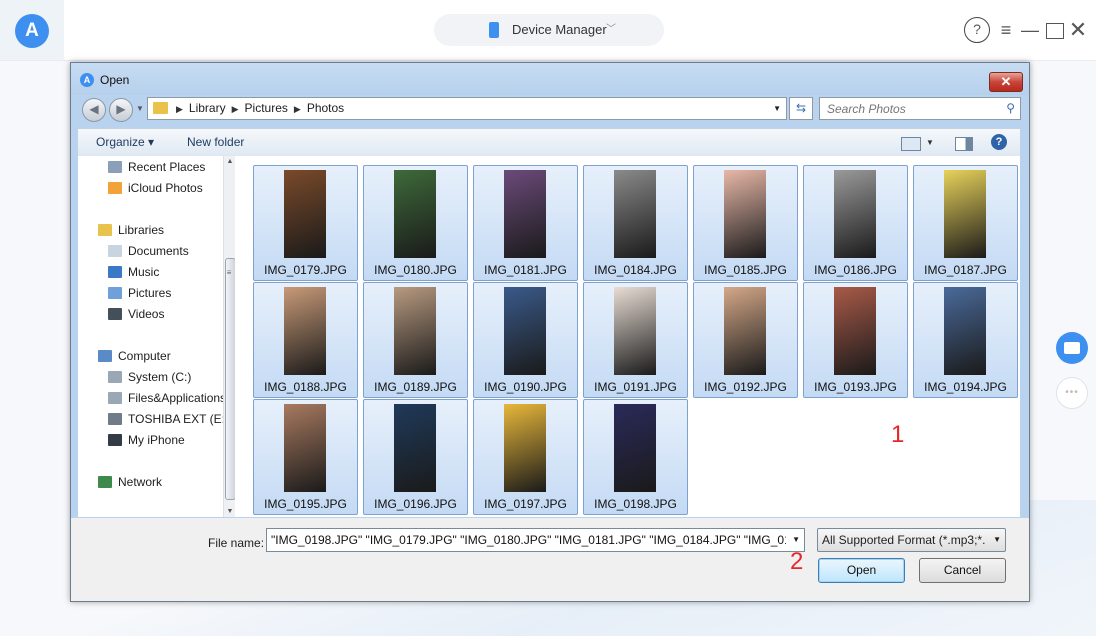  I want to click on forward-button: ▶, so click(121, 110).